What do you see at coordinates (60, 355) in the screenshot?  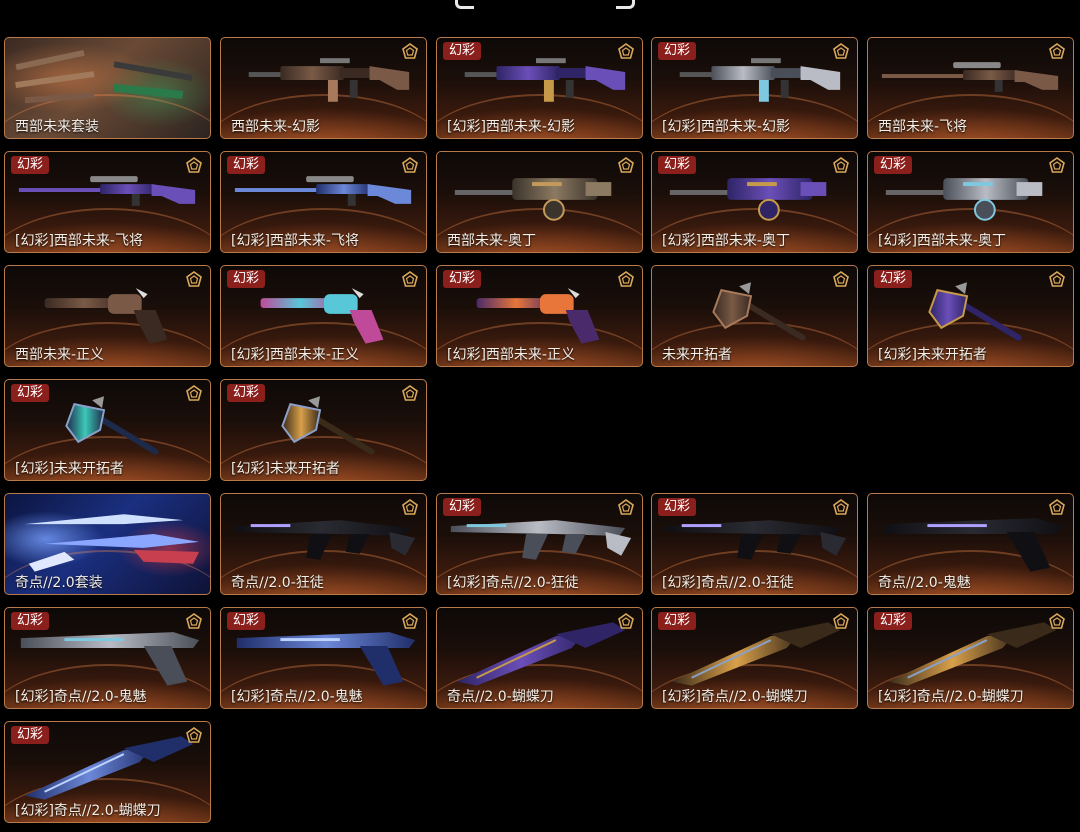 I see `skin-name: 西部未来-正义` at bounding box center [60, 355].